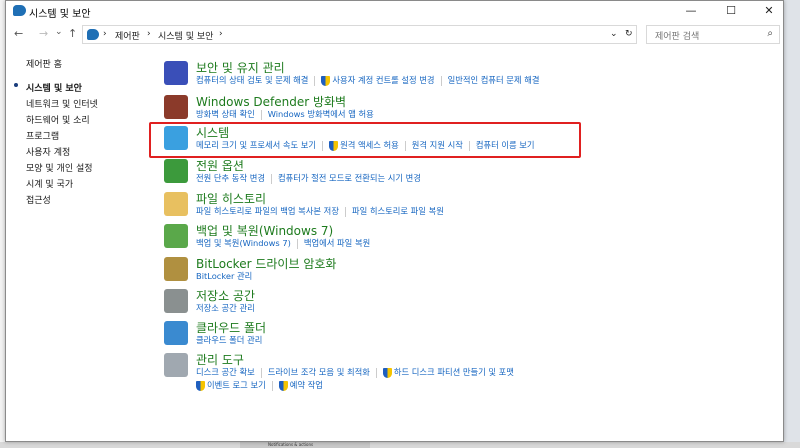  I want to click on task-link: 하드 디스크 파티션 만들기 및 포맷, so click(454, 372).